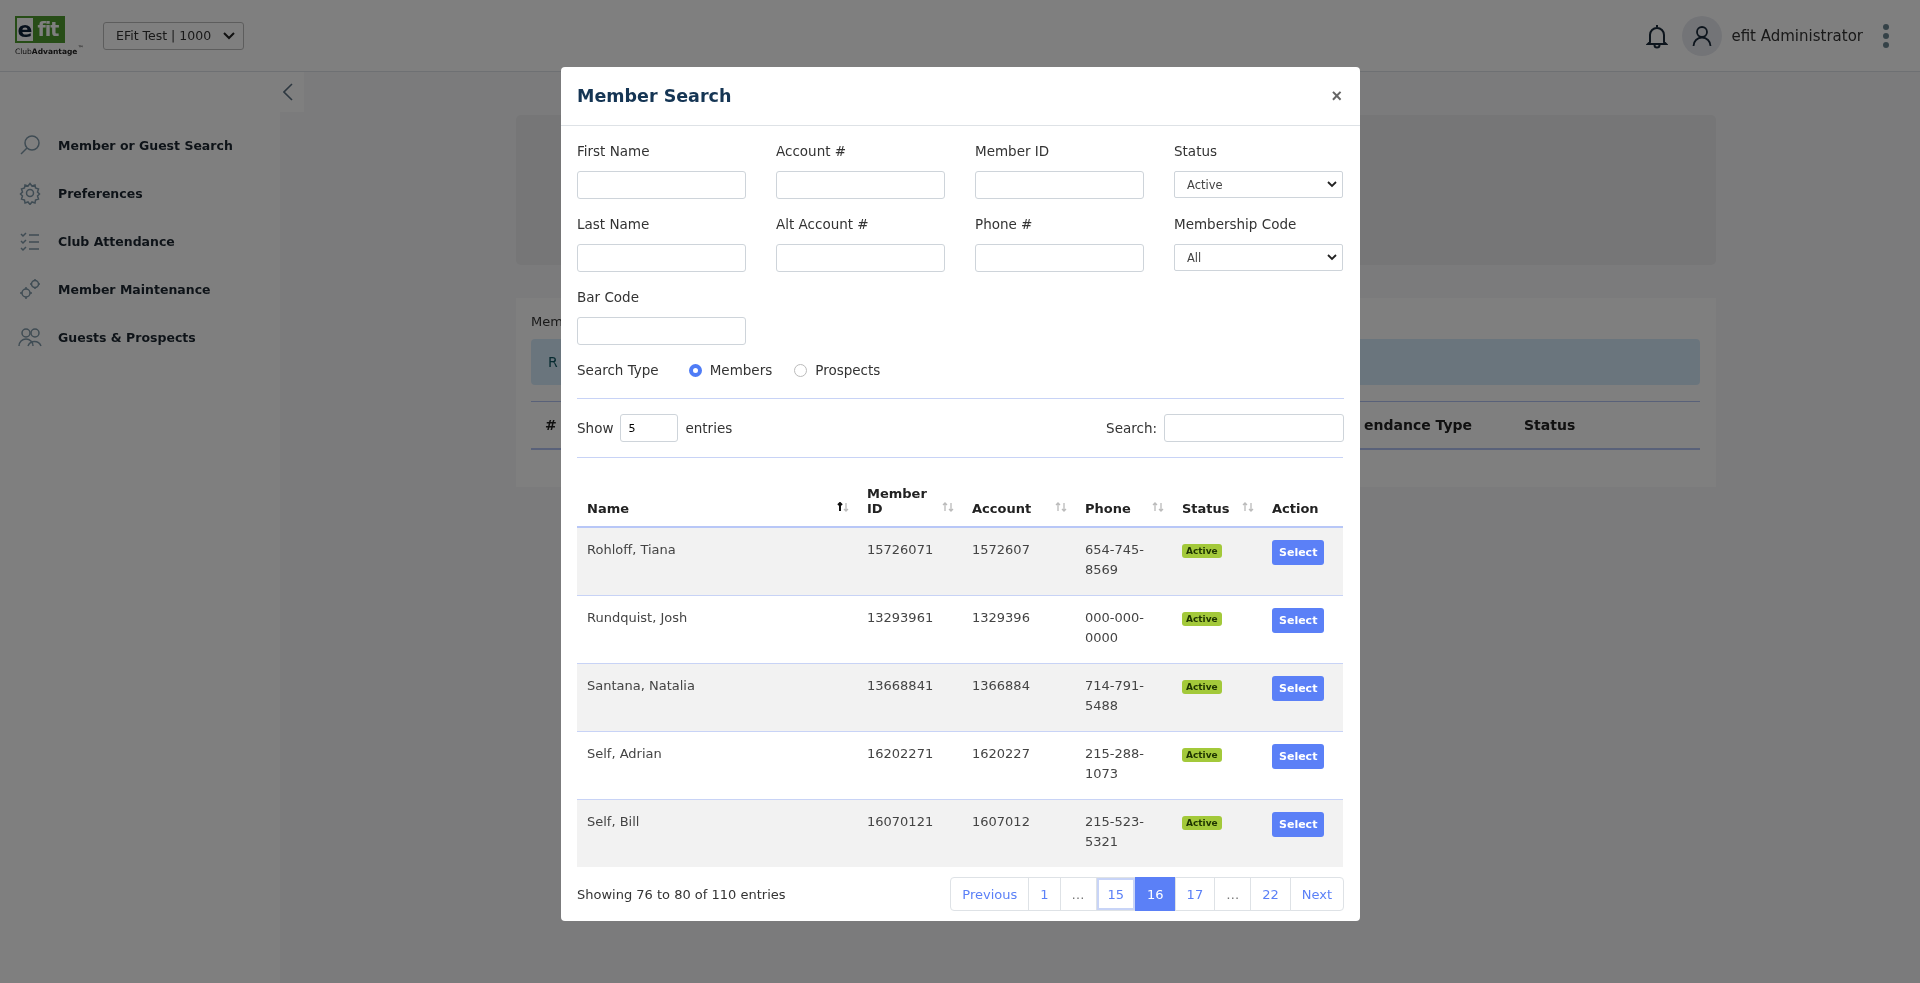 This screenshot has width=1920, height=983. Describe the element at coordinates (637, 617) in the screenshot. I see `table-cell: Rundquist, Josh` at that location.